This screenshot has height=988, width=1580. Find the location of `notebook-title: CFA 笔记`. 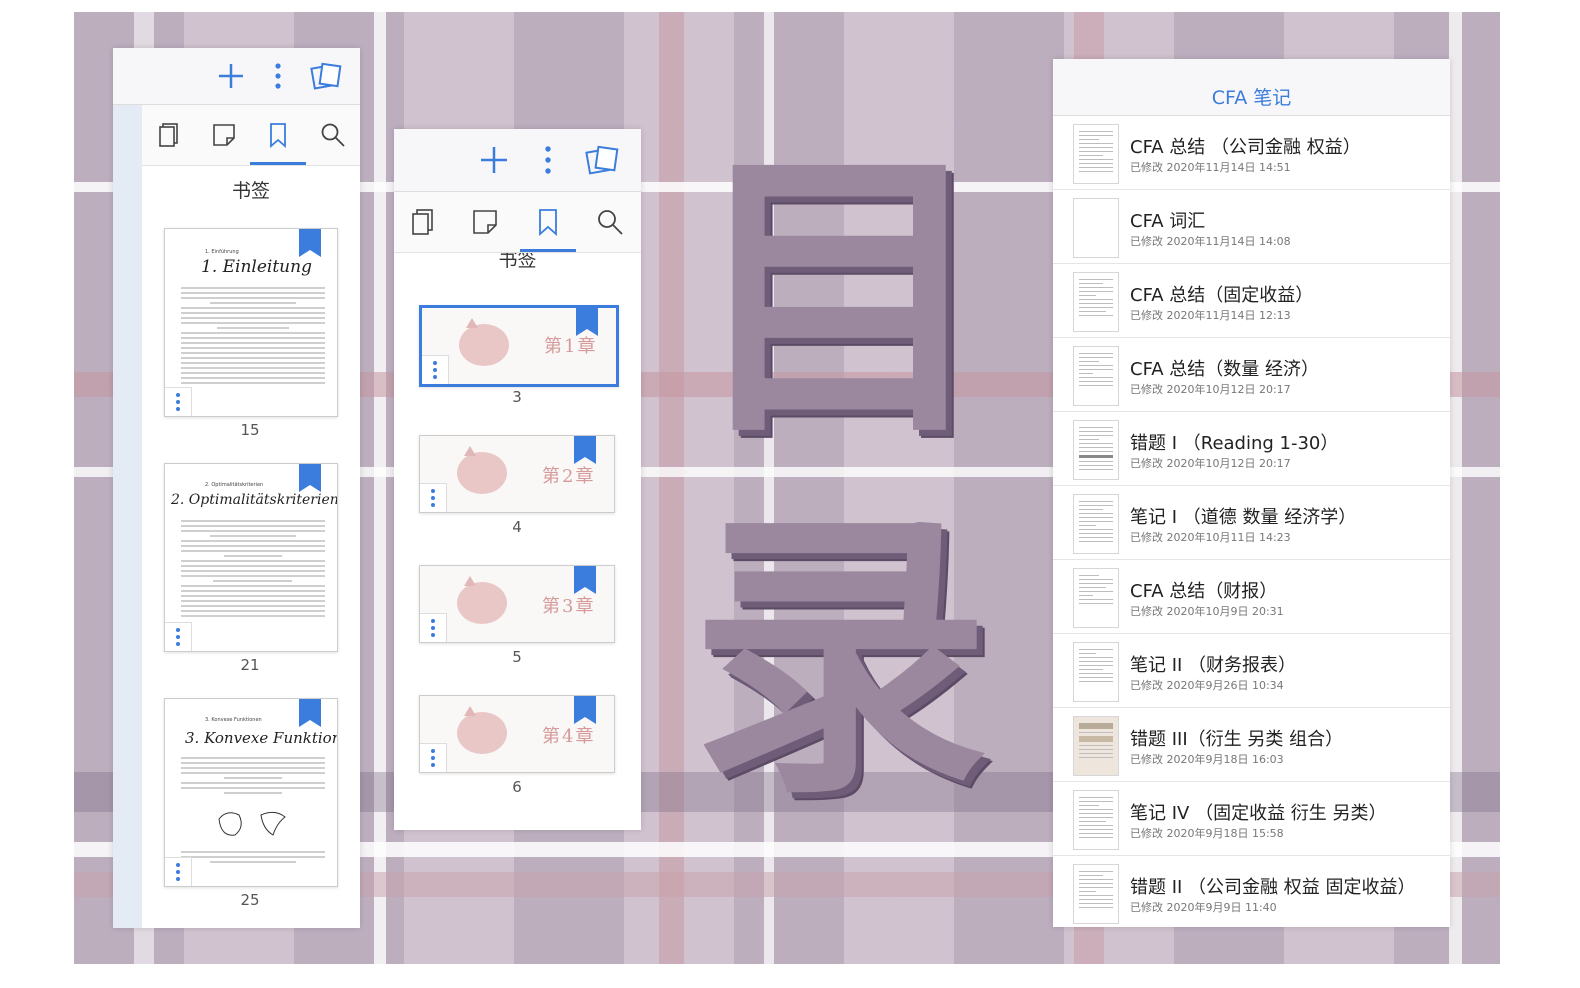

notebook-title: CFA 笔记 is located at coordinates (1251, 98).